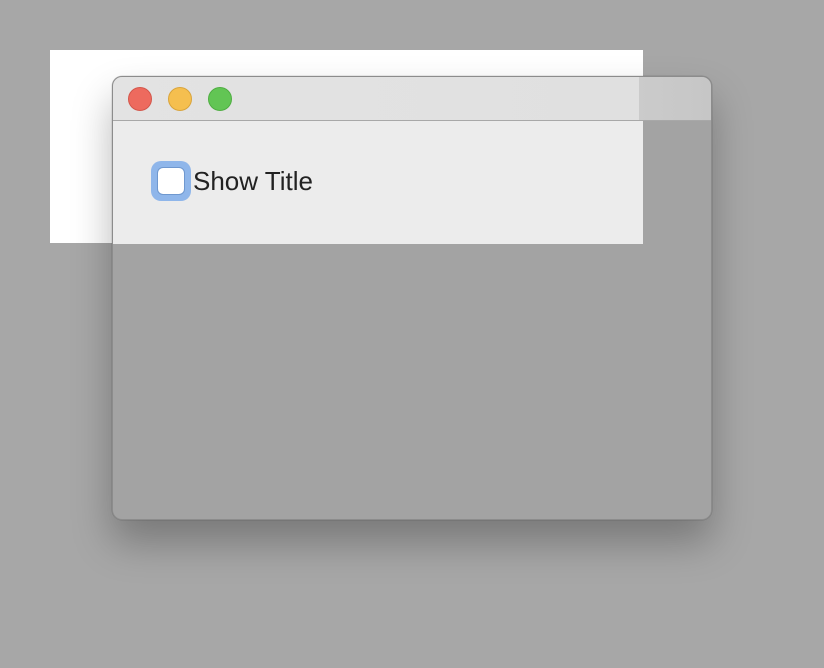 The height and width of the screenshot is (668, 824). What do you see at coordinates (378, 182) in the screenshot?
I see `content-area: Show Title` at bounding box center [378, 182].